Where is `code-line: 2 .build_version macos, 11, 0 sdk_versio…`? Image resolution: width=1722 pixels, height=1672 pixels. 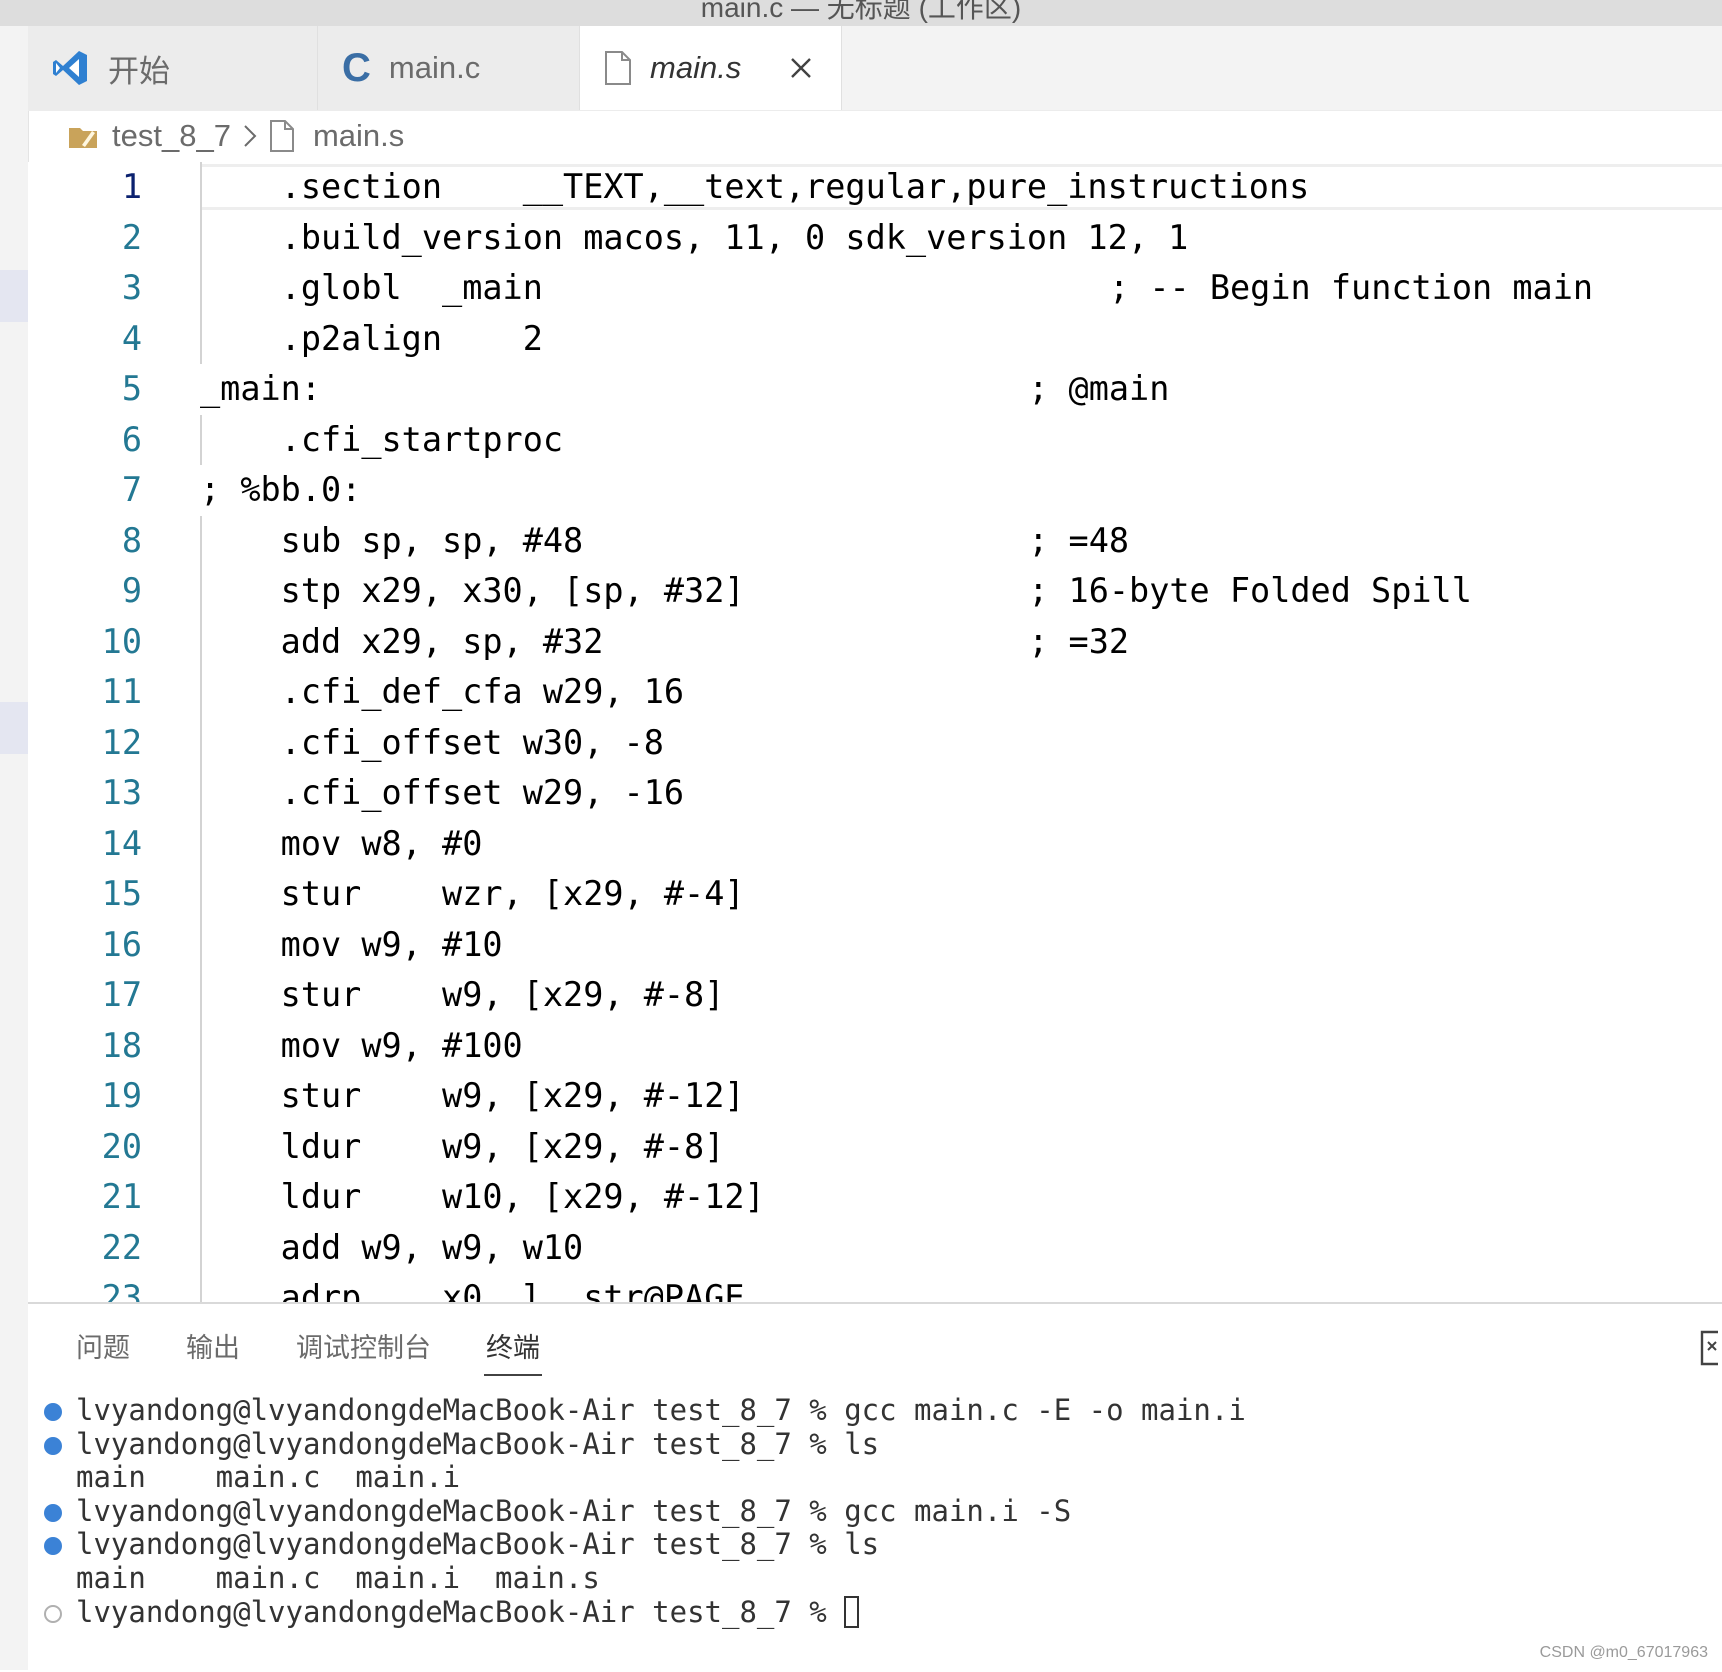
code-line: 2 .build_version macos, 11, 0 sdk_versio… is located at coordinates (875, 237).